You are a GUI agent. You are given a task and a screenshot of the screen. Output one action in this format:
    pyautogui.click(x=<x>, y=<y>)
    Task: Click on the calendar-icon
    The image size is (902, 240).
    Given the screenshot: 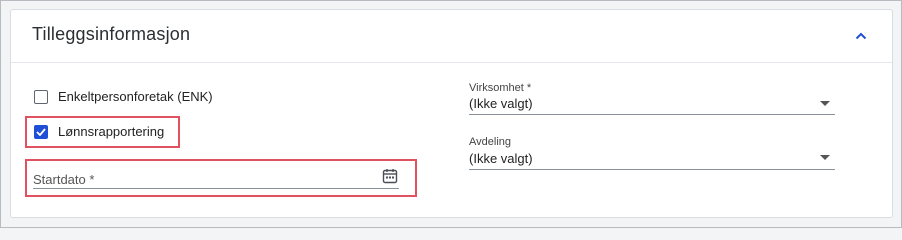 What is the action you would take?
    pyautogui.click(x=390, y=176)
    